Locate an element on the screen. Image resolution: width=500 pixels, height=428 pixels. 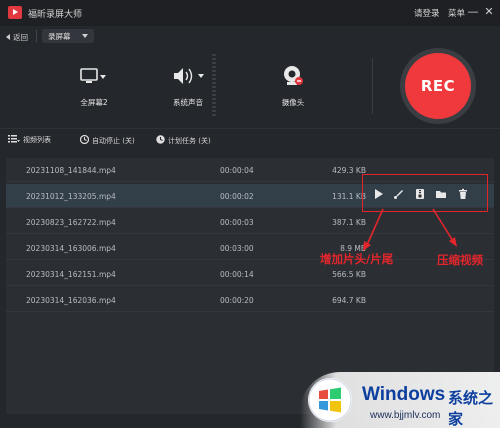
file-size: 131.1 KB is located at coordinates (349, 196).